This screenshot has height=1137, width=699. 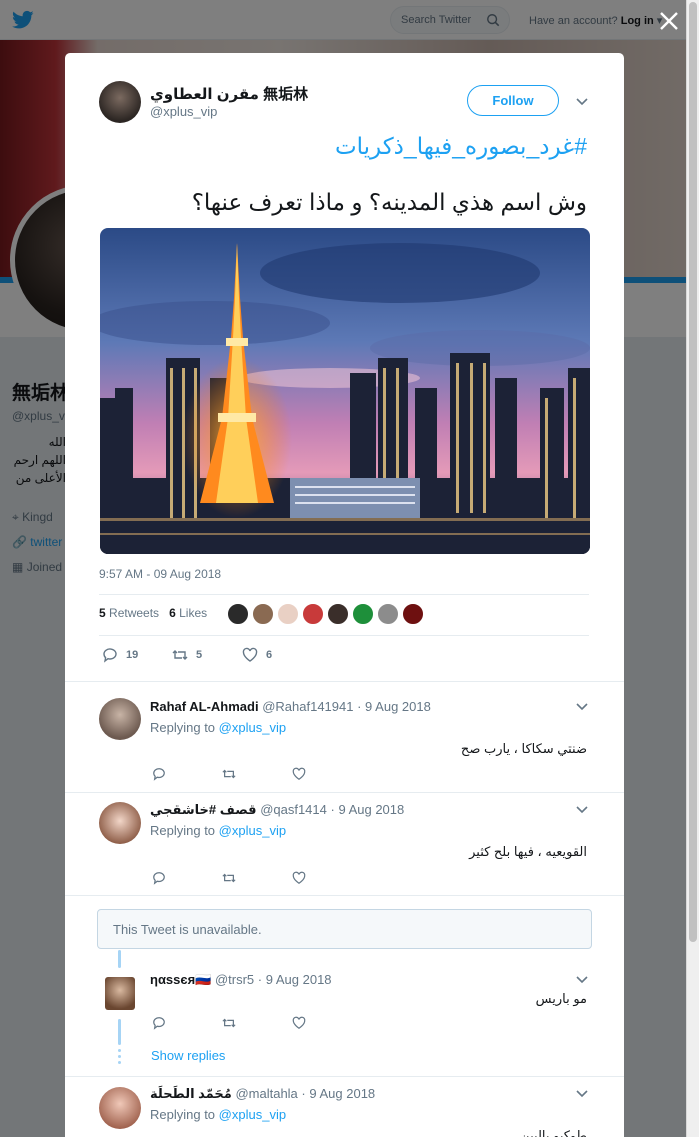 I want to click on close-icon, so click(x=669, y=21).